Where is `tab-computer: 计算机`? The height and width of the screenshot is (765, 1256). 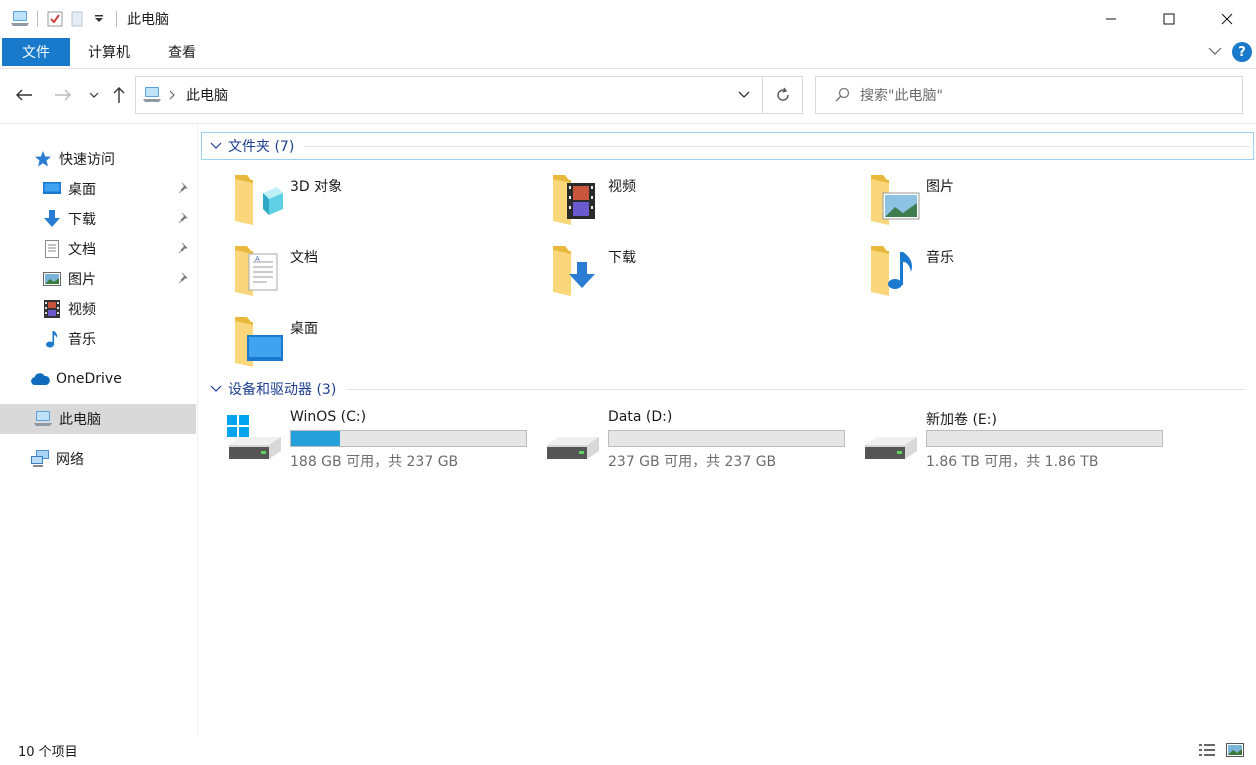
tab-computer: 计算机 is located at coordinates (109, 52).